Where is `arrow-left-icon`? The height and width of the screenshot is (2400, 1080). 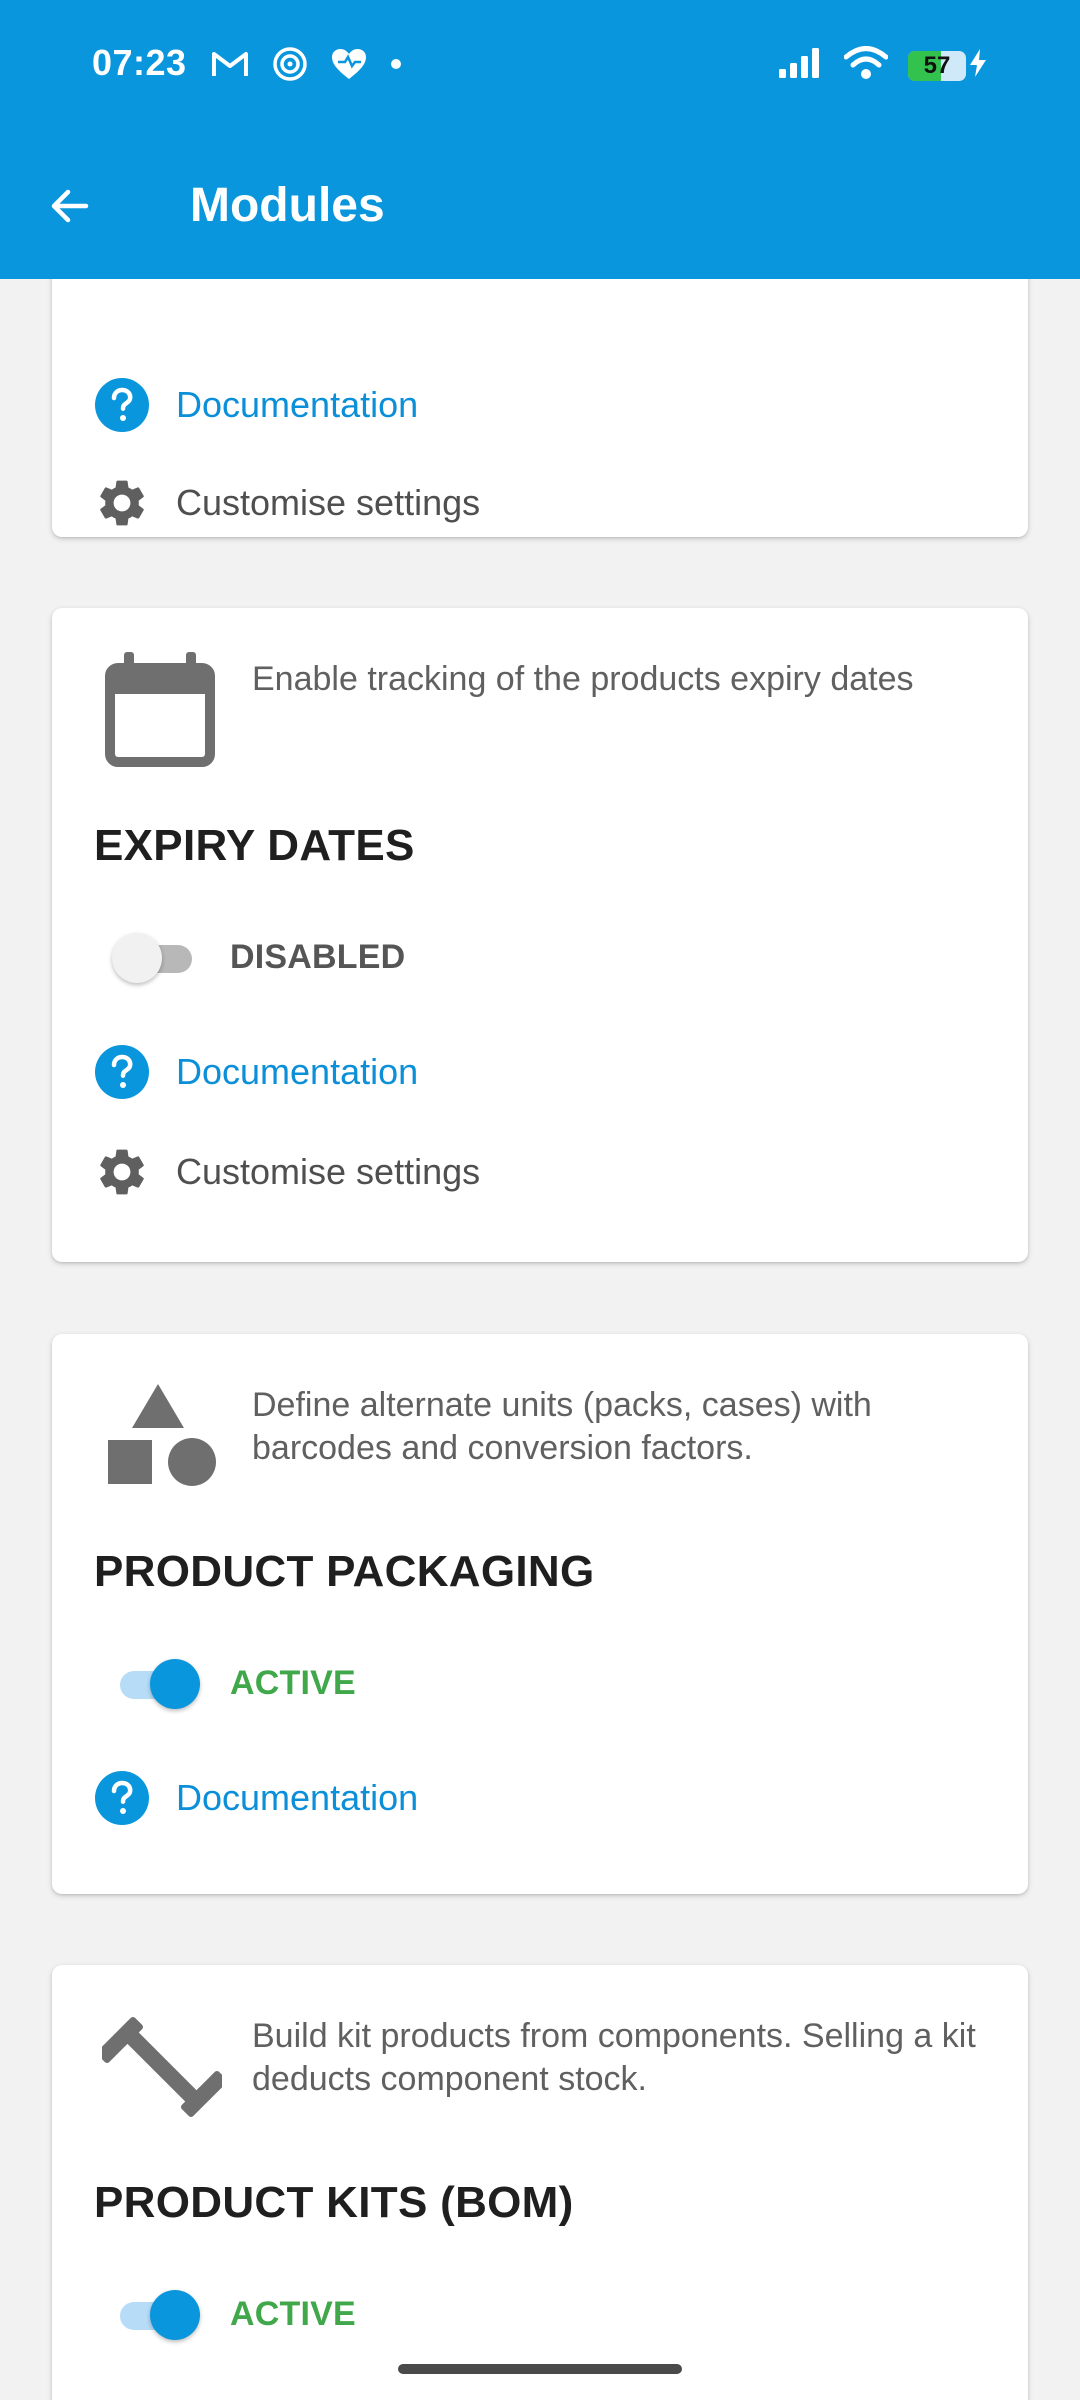
arrow-left-icon is located at coordinates (70, 206).